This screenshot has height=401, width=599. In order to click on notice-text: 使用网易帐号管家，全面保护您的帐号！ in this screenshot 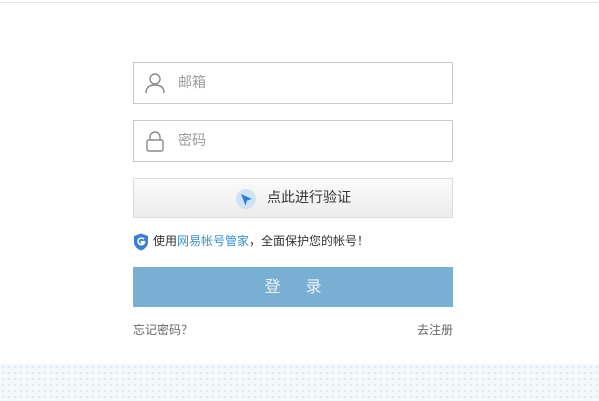, I will do `click(261, 241)`.